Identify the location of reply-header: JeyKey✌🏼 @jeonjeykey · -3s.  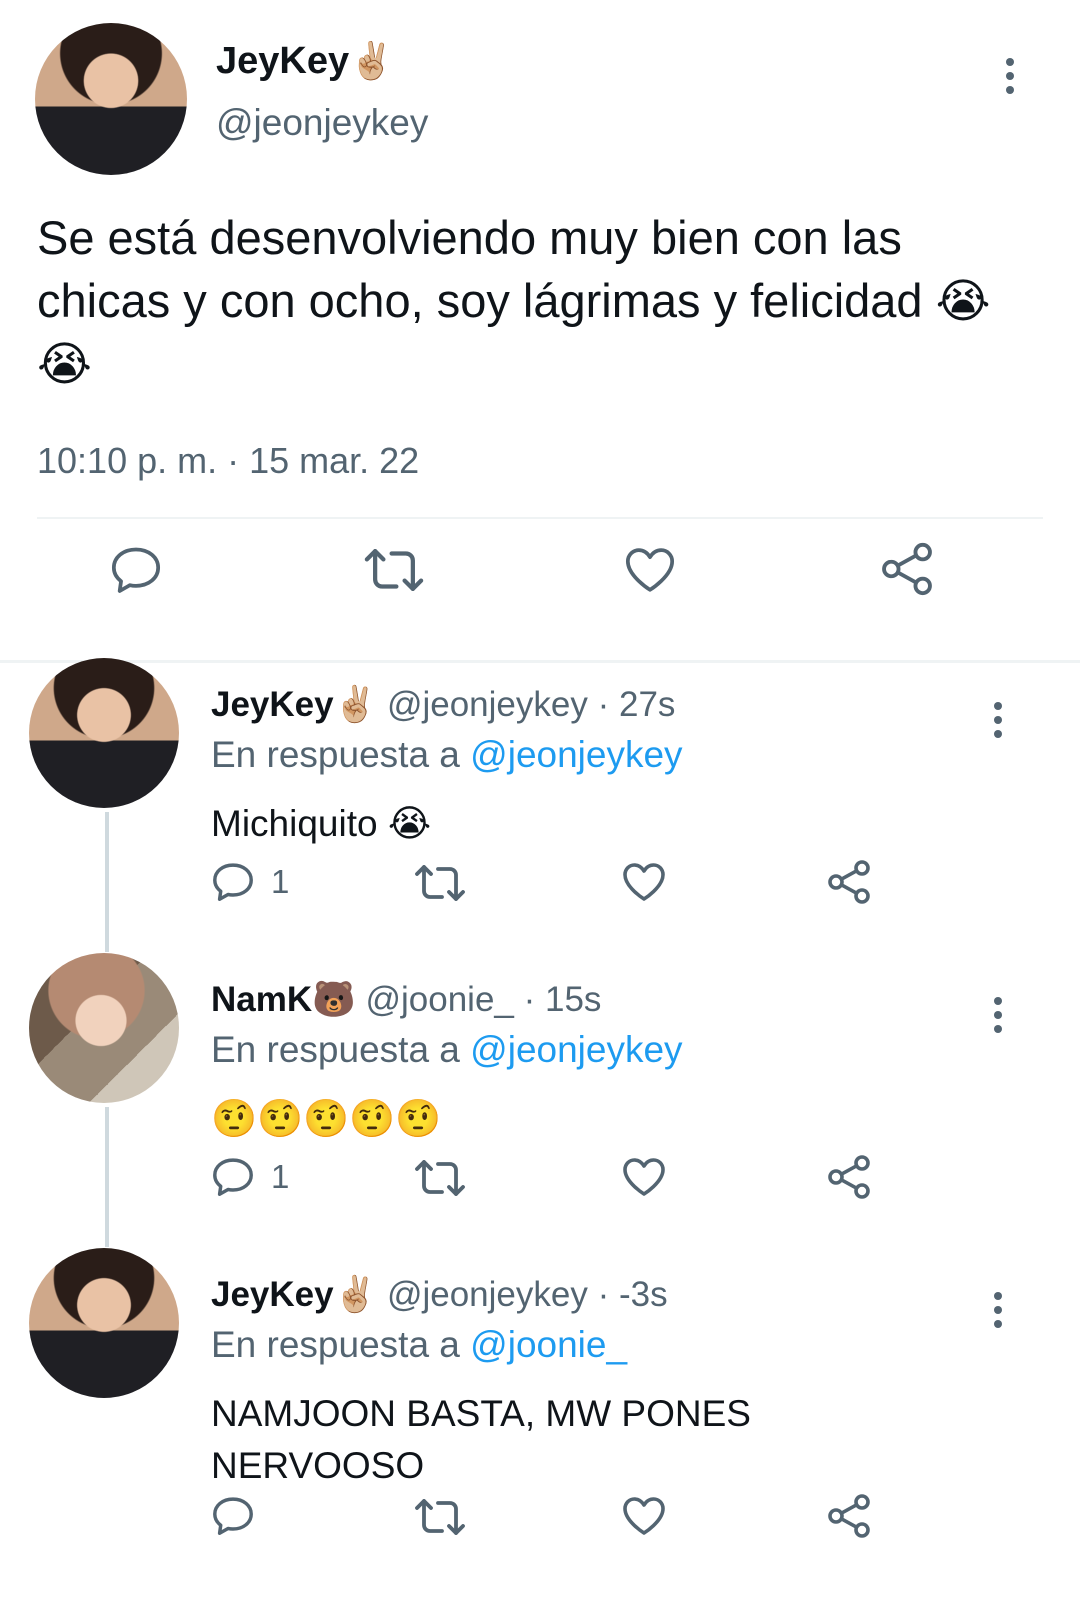
(439, 1294).